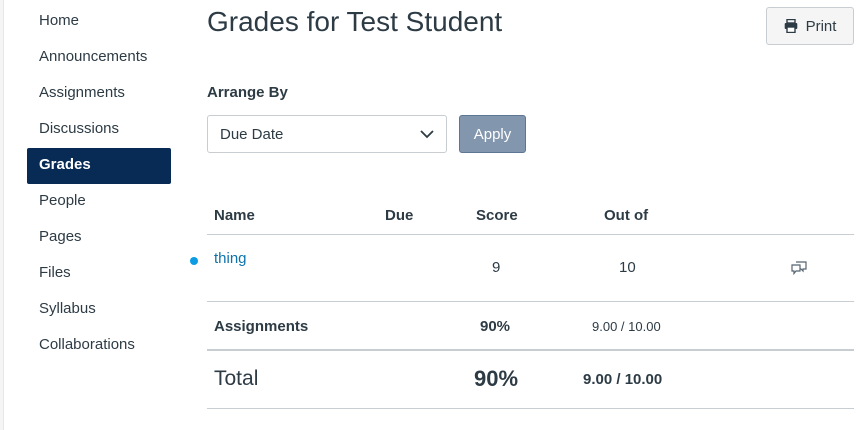 The image size is (860, 430). What do you see at coordinates (399, 215) in the screenshot?
I see `column-header-due: Due` at bounding box center [399, 215].